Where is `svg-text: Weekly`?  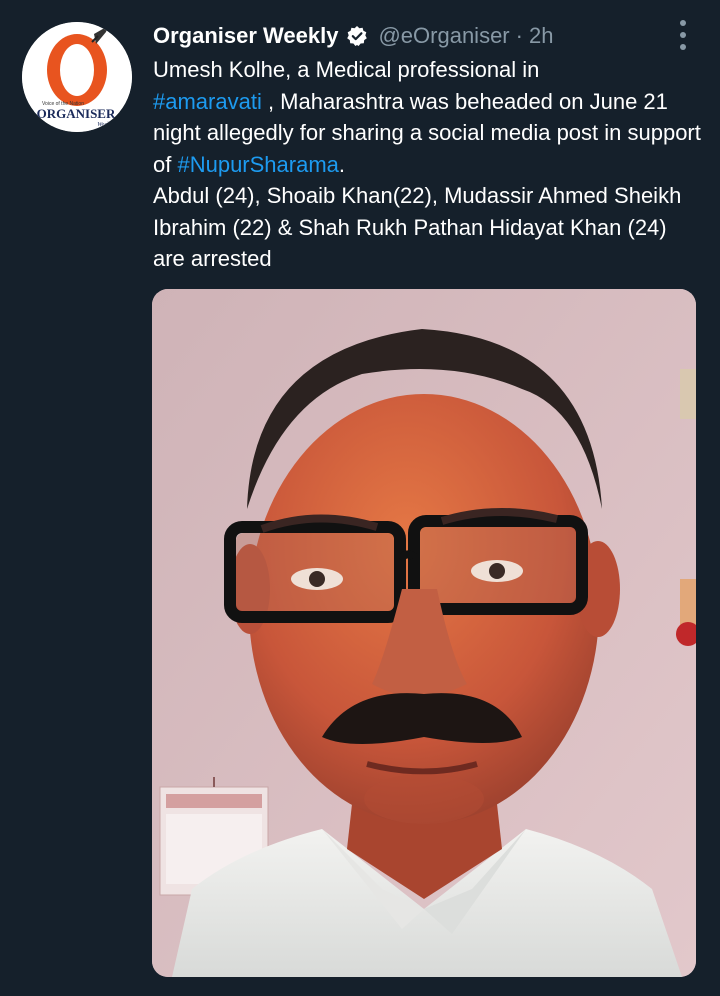
svg-text: Weekly is located at coordinates (105, 125).